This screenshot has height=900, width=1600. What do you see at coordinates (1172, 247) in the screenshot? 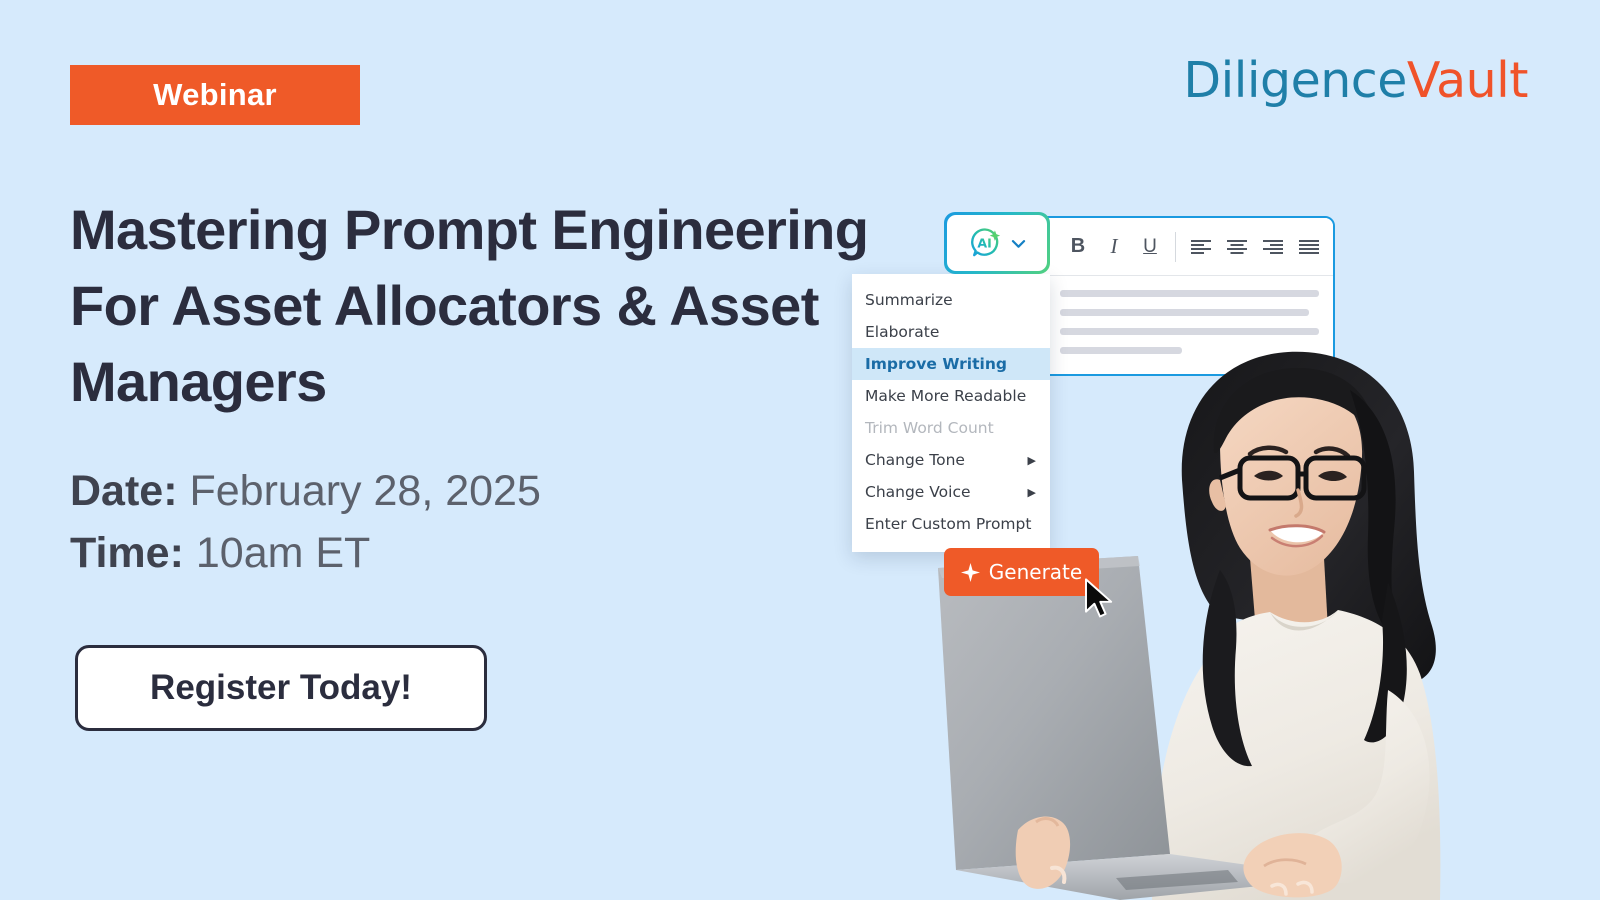
I see `editor-toolbar: B I U` at bounding box center [1172, 247].